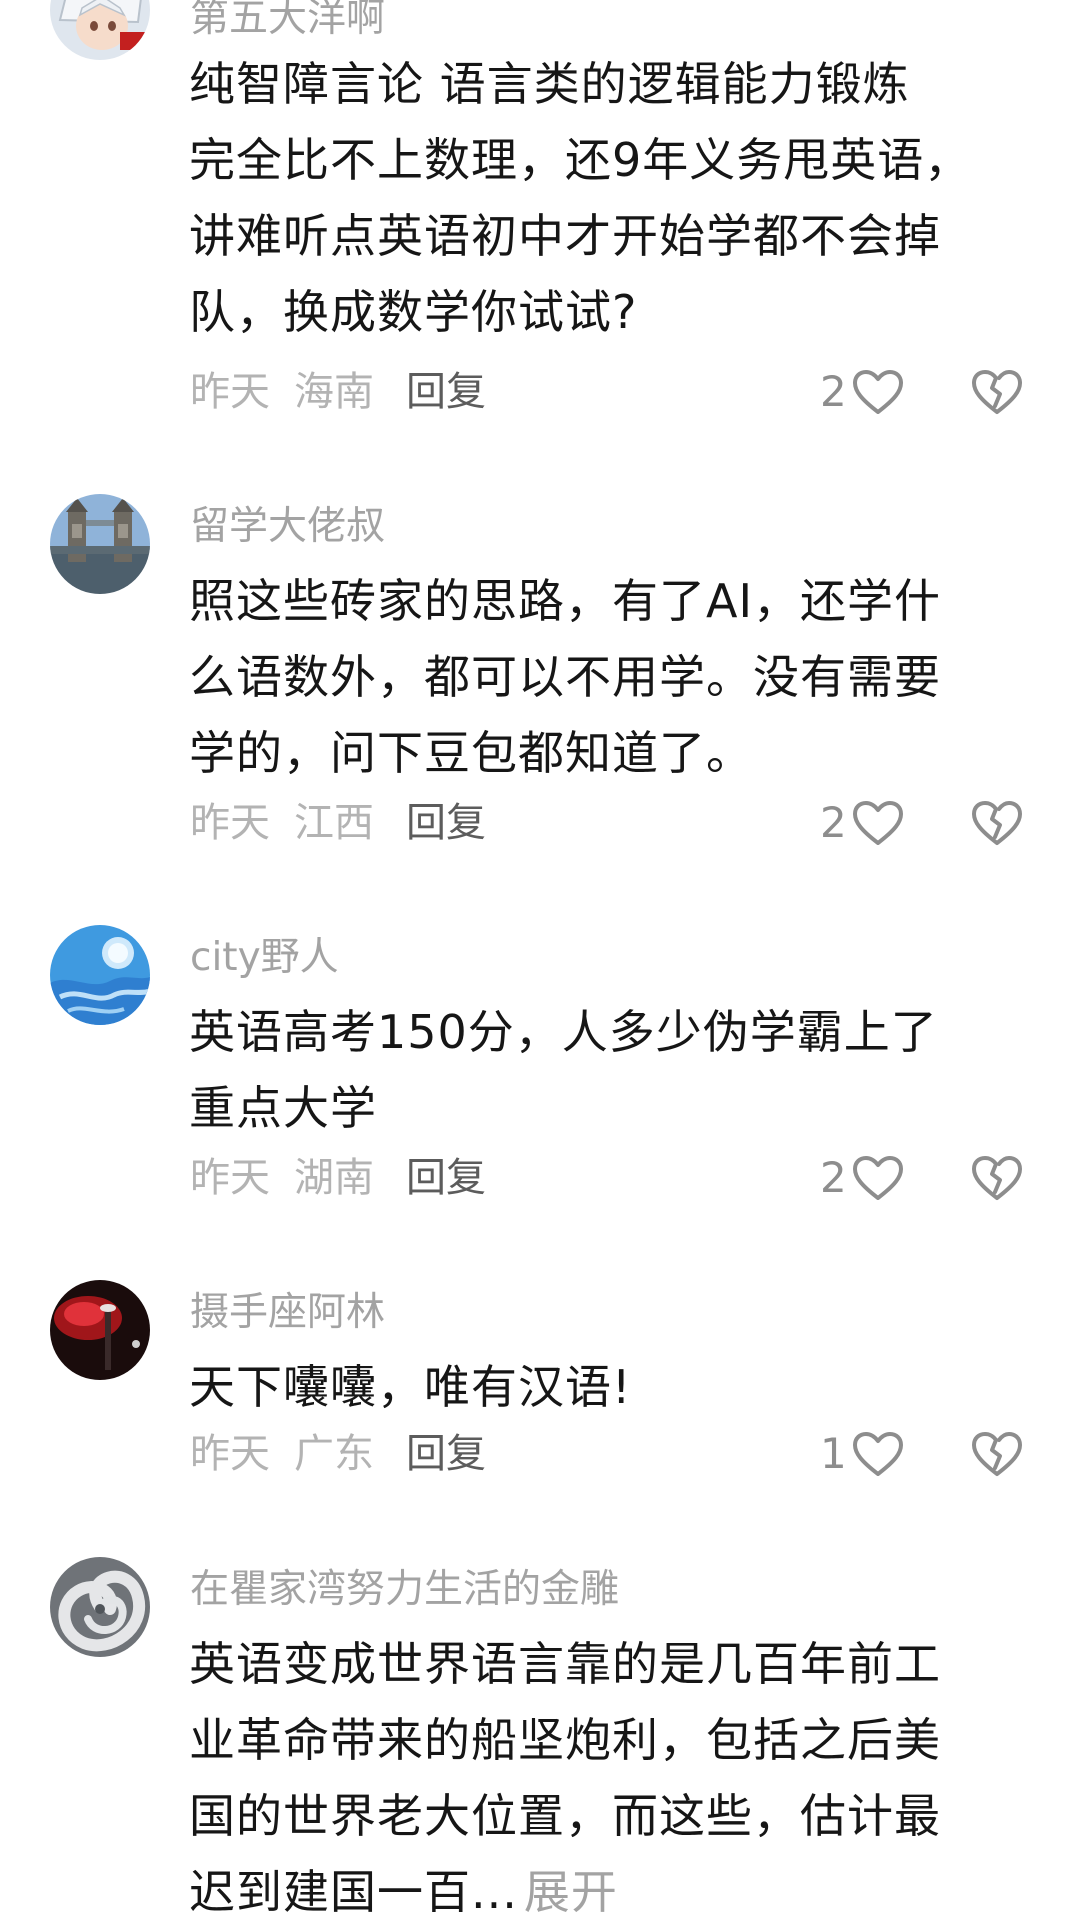  I want to click on comment-line: 天下囔囔，唯有汉语!, so click(410, 1387).